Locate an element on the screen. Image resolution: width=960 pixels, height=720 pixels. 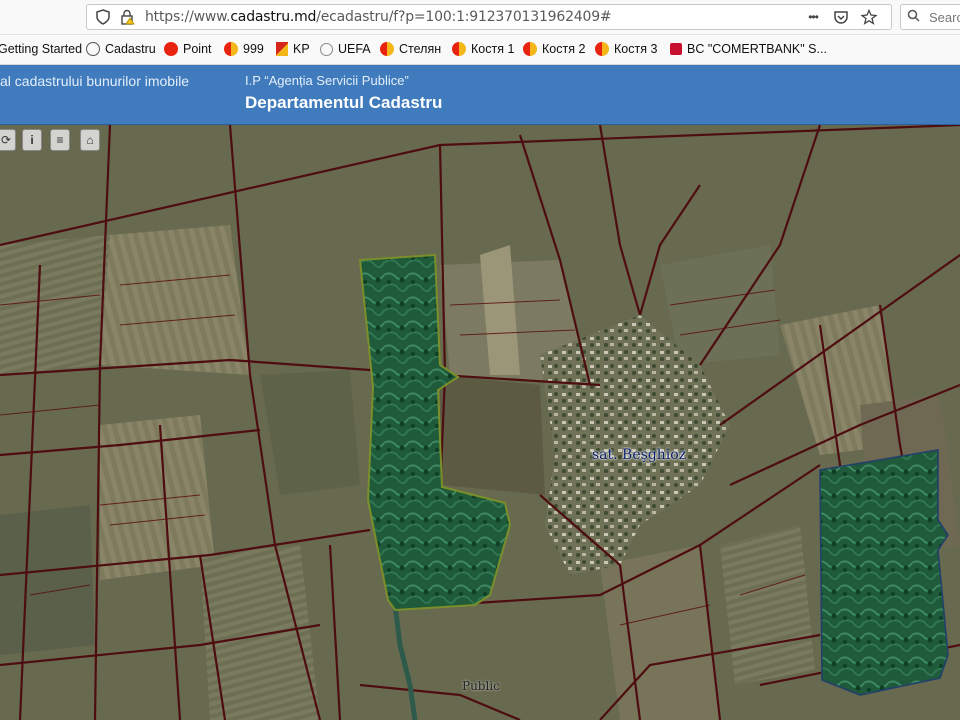
search-input: Search is located at coordinates (930, 17).